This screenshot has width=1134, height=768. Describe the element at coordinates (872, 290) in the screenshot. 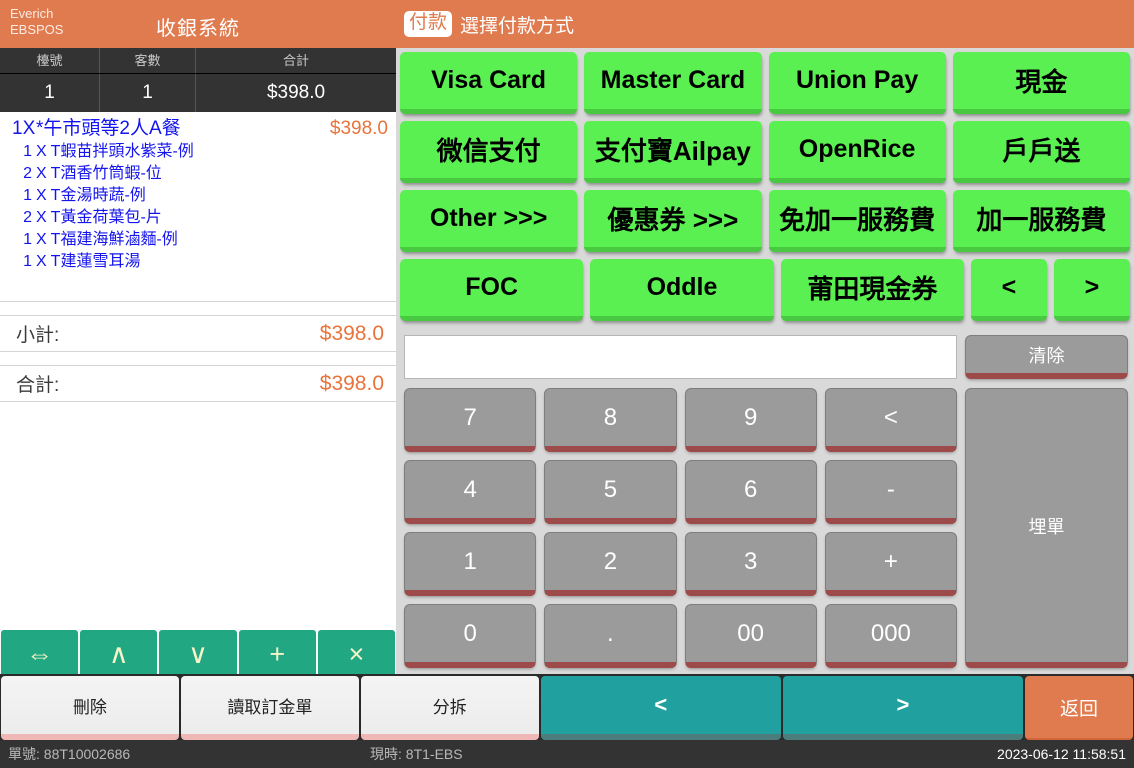

I see `payment-method-button: 莆田現金券` at that location.